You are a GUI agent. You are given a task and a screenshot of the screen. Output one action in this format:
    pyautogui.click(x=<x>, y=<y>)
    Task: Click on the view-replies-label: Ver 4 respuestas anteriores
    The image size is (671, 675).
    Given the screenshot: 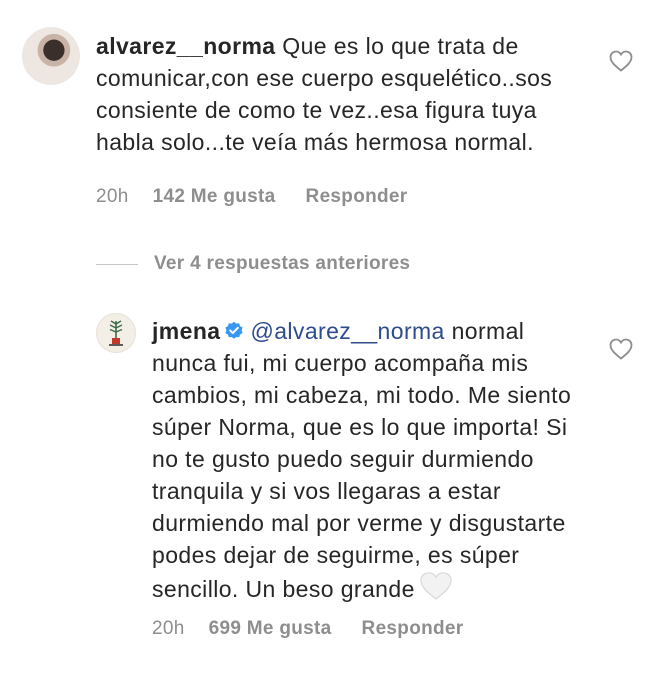 What is the action you would take?
    pyautogui.click(x=282, y=263)
    